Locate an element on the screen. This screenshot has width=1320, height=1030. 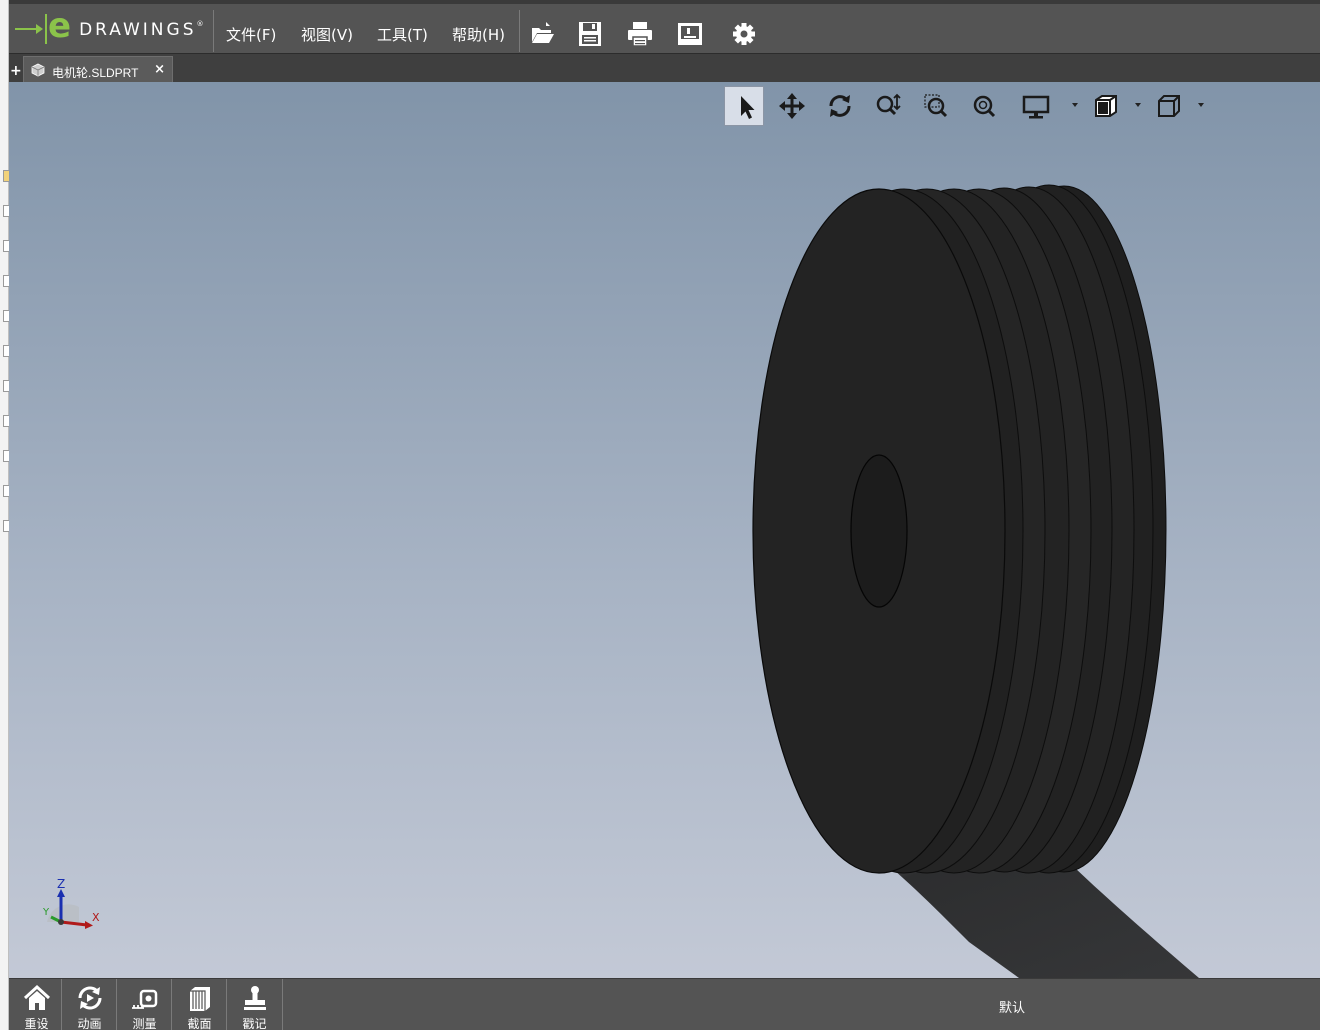
zoom-fit-icon is located at coordinates (984, 106).